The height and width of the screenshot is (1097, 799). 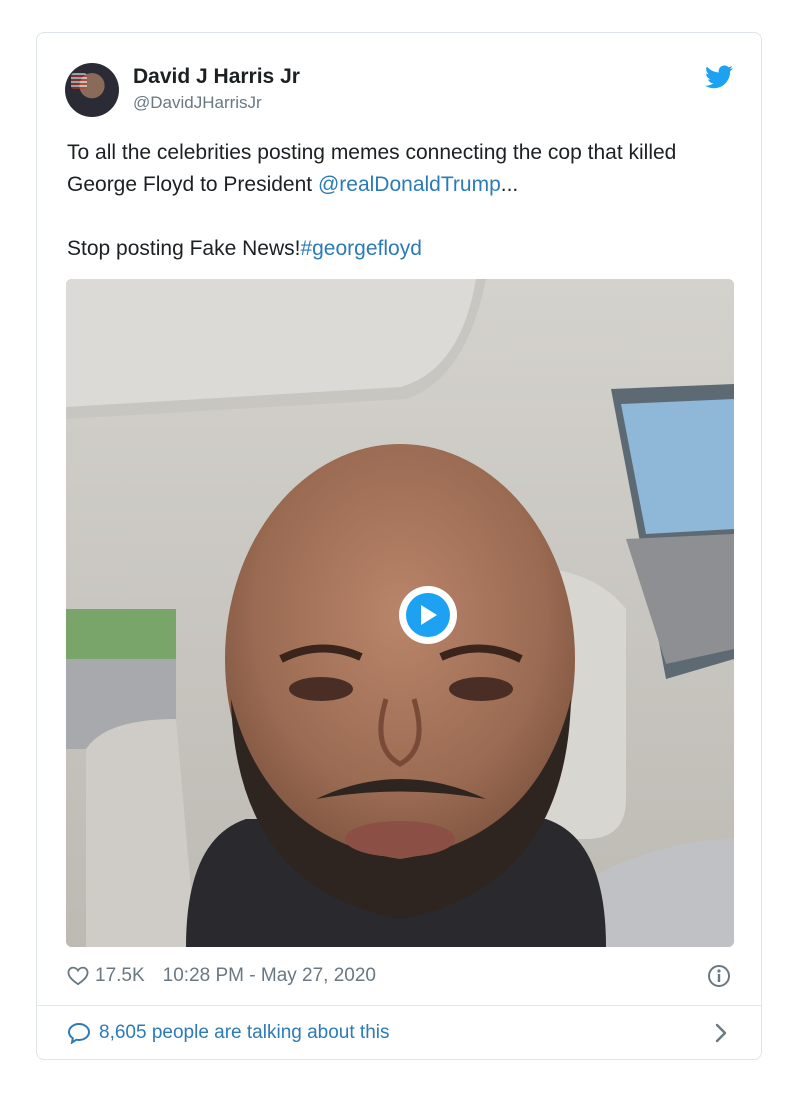 What do you see at coordinates (721, 1033) in the screenshot?
I see `chevron-right-icon` at bounding box center [721, 1033].